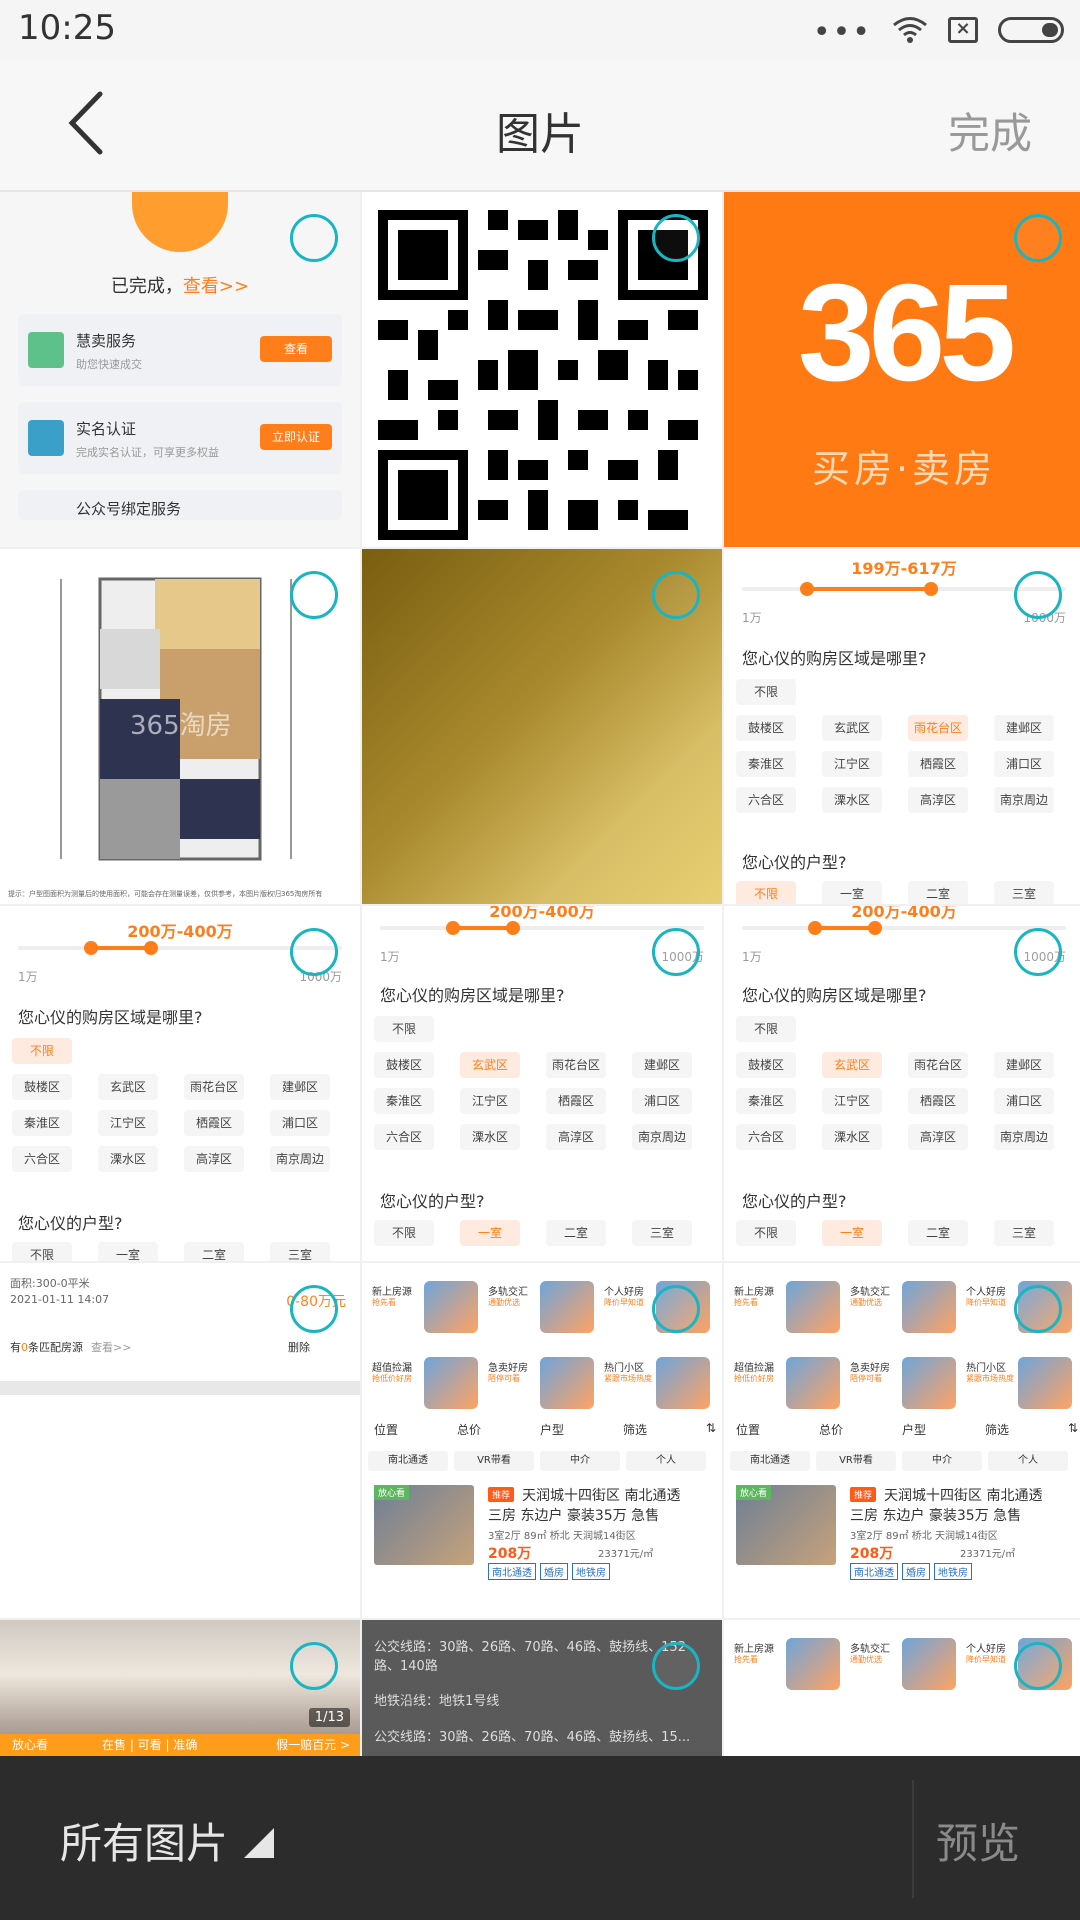  What do you see at coordinates (978, 1840) in the screenshot?
I see `preview-button: 预览` at bounding box center [978, 1840].